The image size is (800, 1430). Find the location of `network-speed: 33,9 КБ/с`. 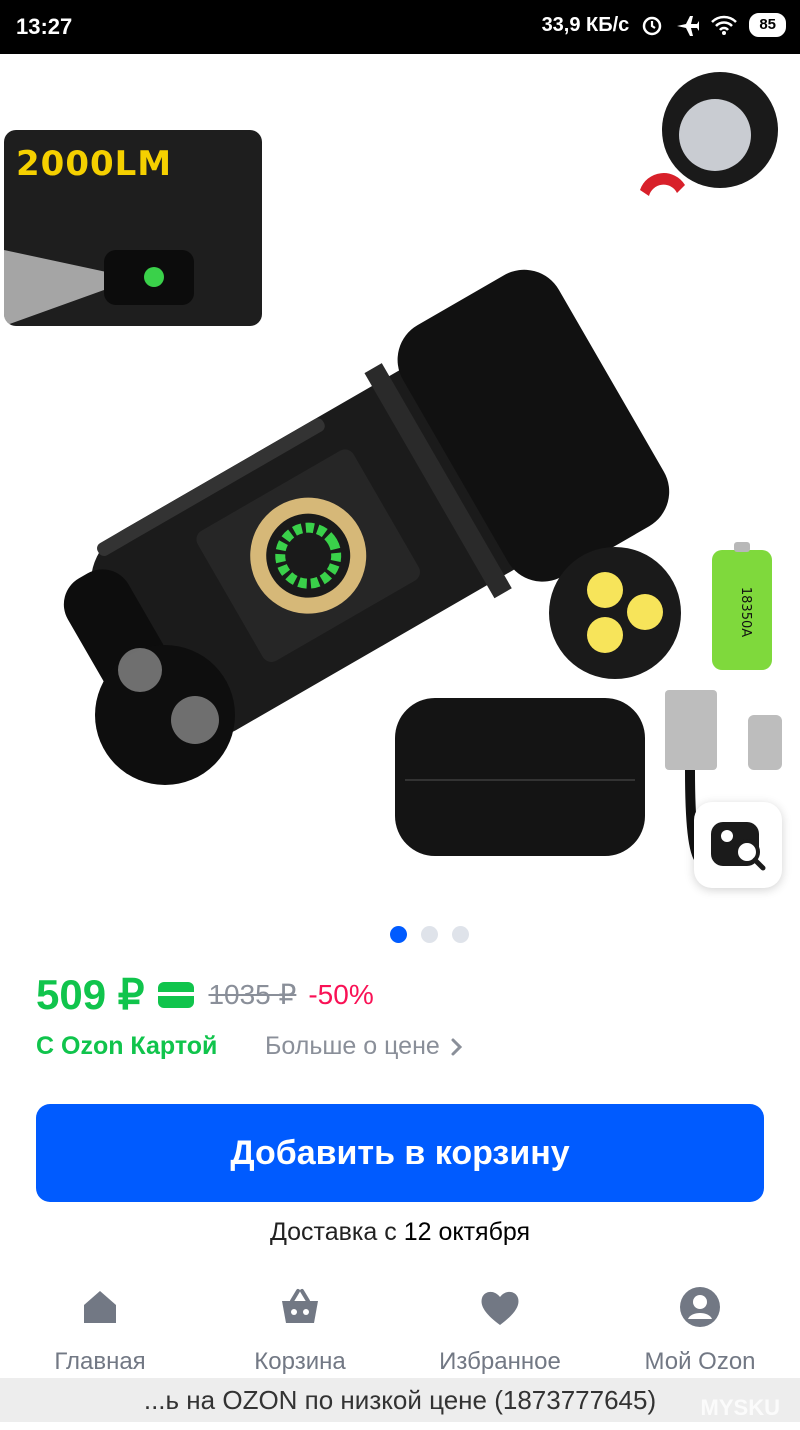

network-speed: 33,9 КБ/с is located at coordinates (585, 24).